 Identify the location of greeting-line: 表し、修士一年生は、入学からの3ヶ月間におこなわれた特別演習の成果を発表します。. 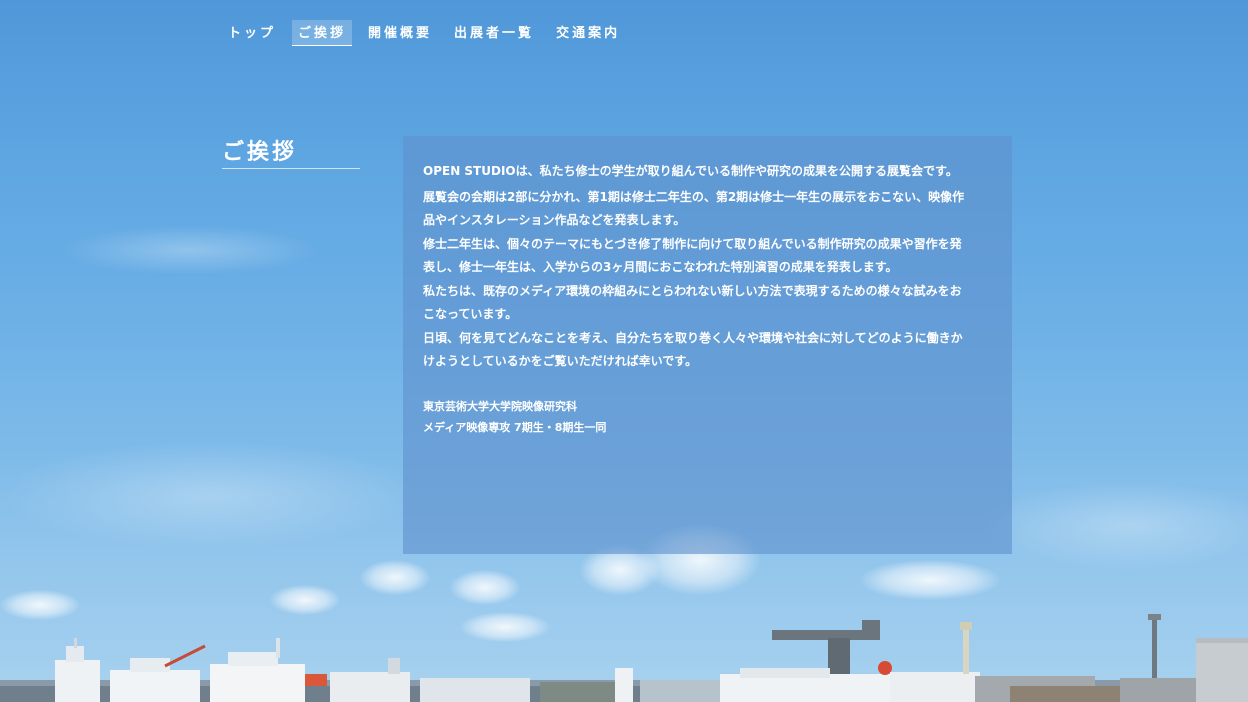
(660, 267).